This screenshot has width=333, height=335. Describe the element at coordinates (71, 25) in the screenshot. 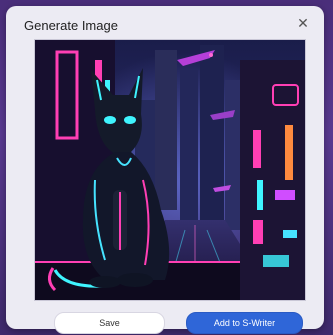

I see `dialog-title: Generate Image` at that location.